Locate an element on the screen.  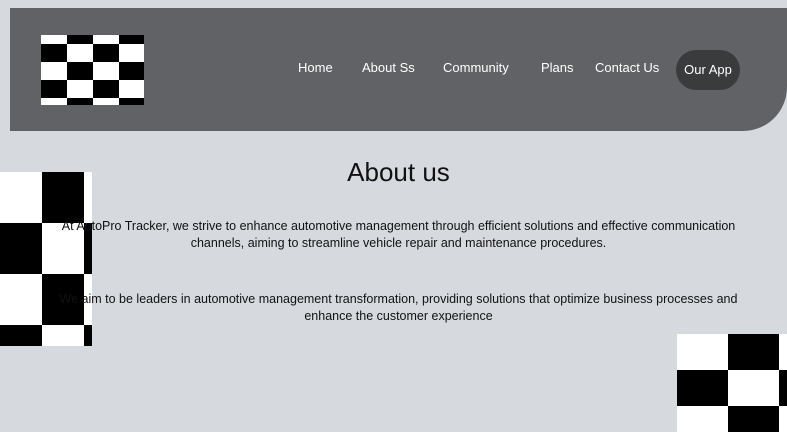
checkered-decoration-right is located at coordinates (732, 383).